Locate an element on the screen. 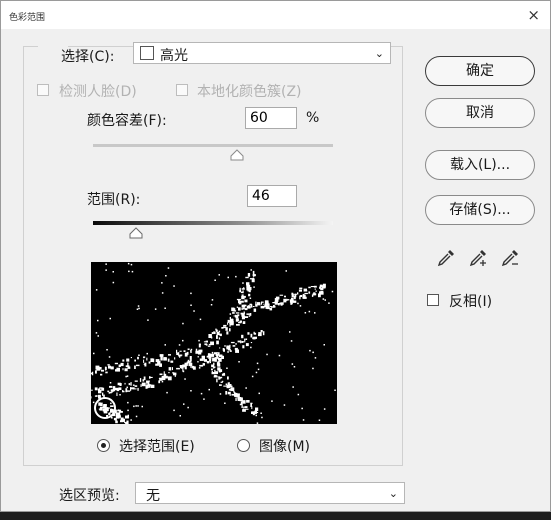 The width and height of the screenshot is (551, 520). close-icon: × is located at coordinates (533, 15).